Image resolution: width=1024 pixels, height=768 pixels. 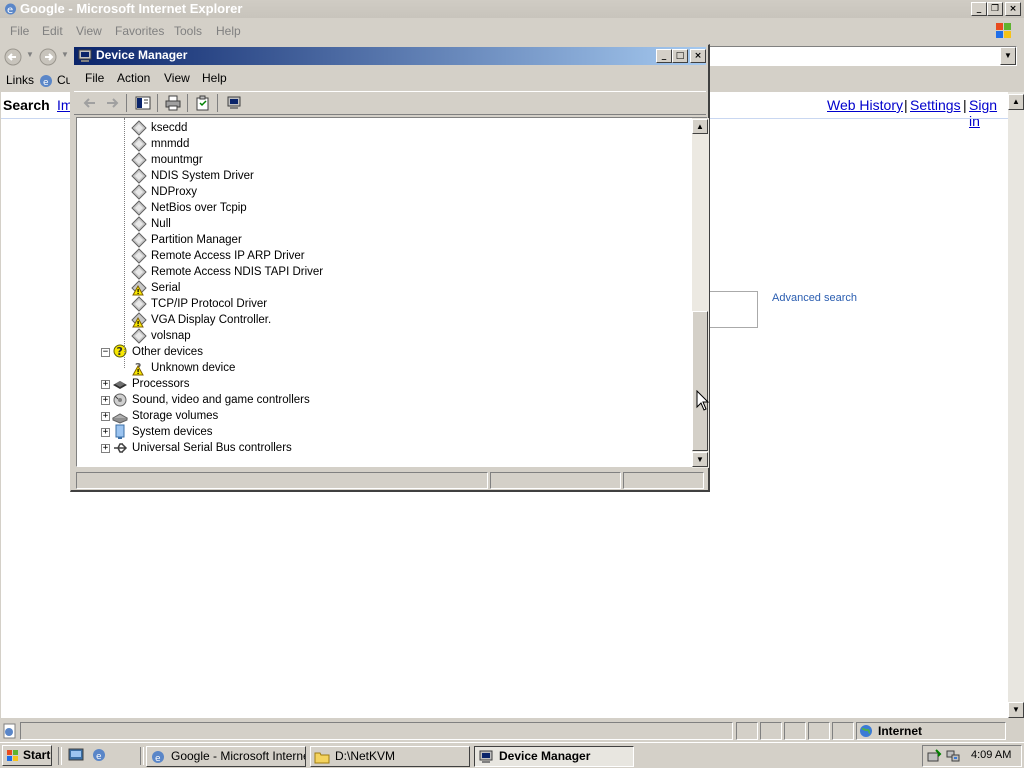 I want to click on internet-zone-label: Internet, so click(x=900, y=731).